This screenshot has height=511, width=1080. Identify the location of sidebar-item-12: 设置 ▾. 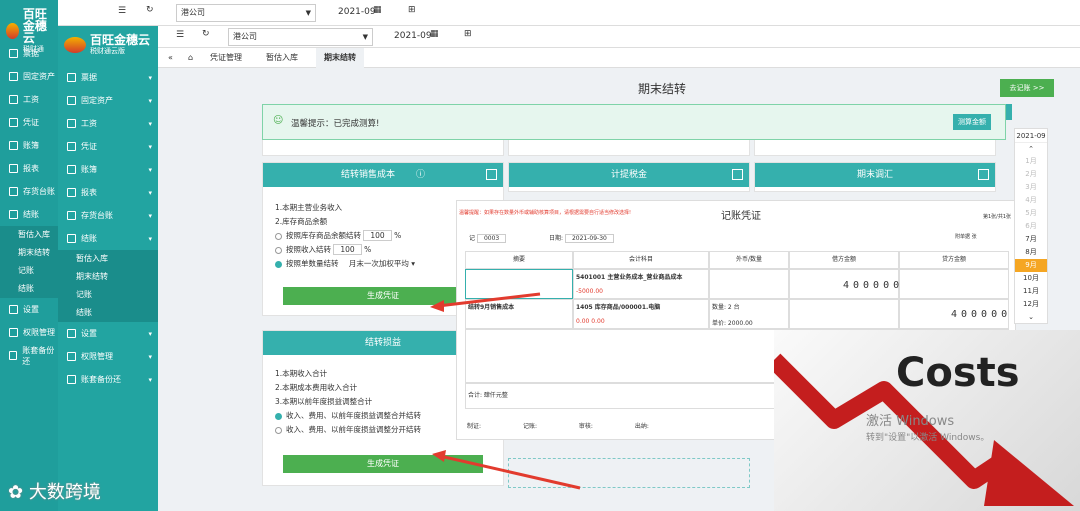
(108, 333).